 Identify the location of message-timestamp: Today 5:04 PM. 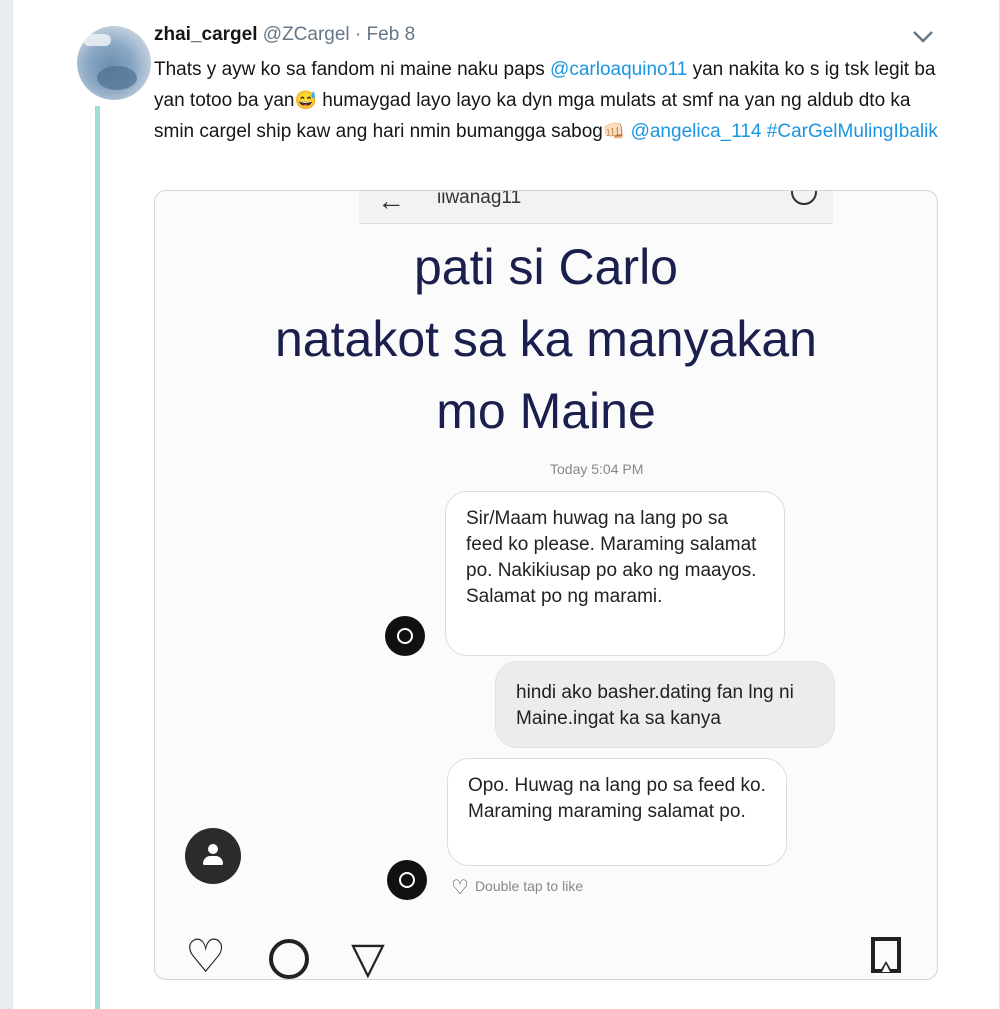
(597, 469).